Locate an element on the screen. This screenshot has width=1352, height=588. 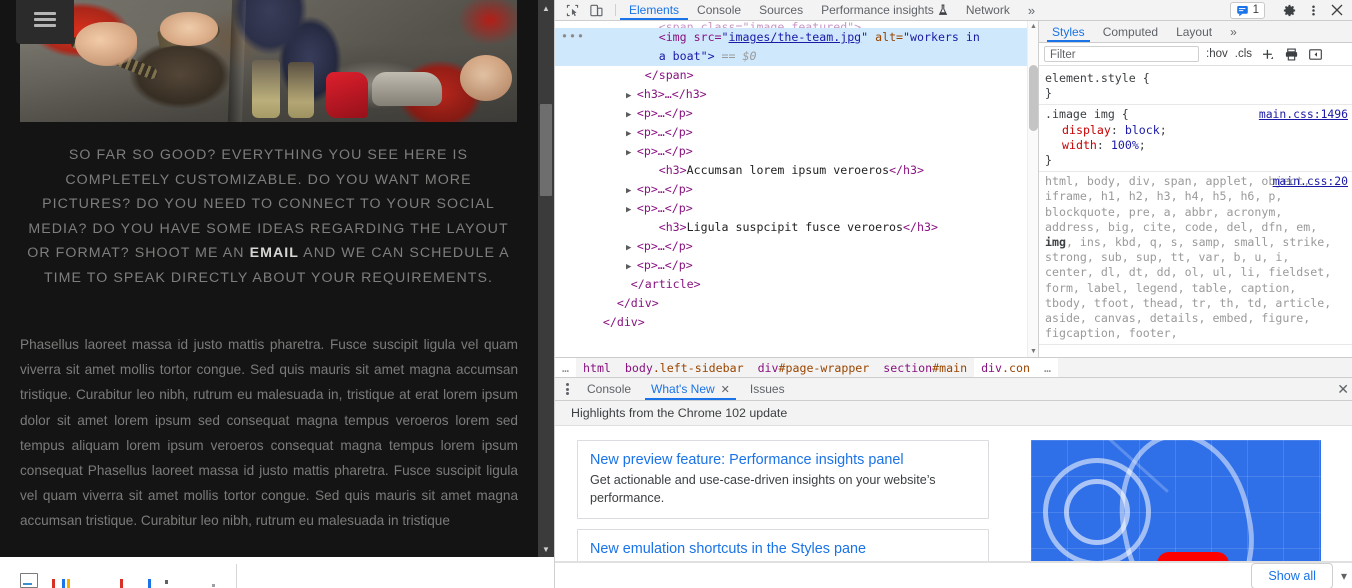
tab-elements: Elements is located at coordinates (654, 10).